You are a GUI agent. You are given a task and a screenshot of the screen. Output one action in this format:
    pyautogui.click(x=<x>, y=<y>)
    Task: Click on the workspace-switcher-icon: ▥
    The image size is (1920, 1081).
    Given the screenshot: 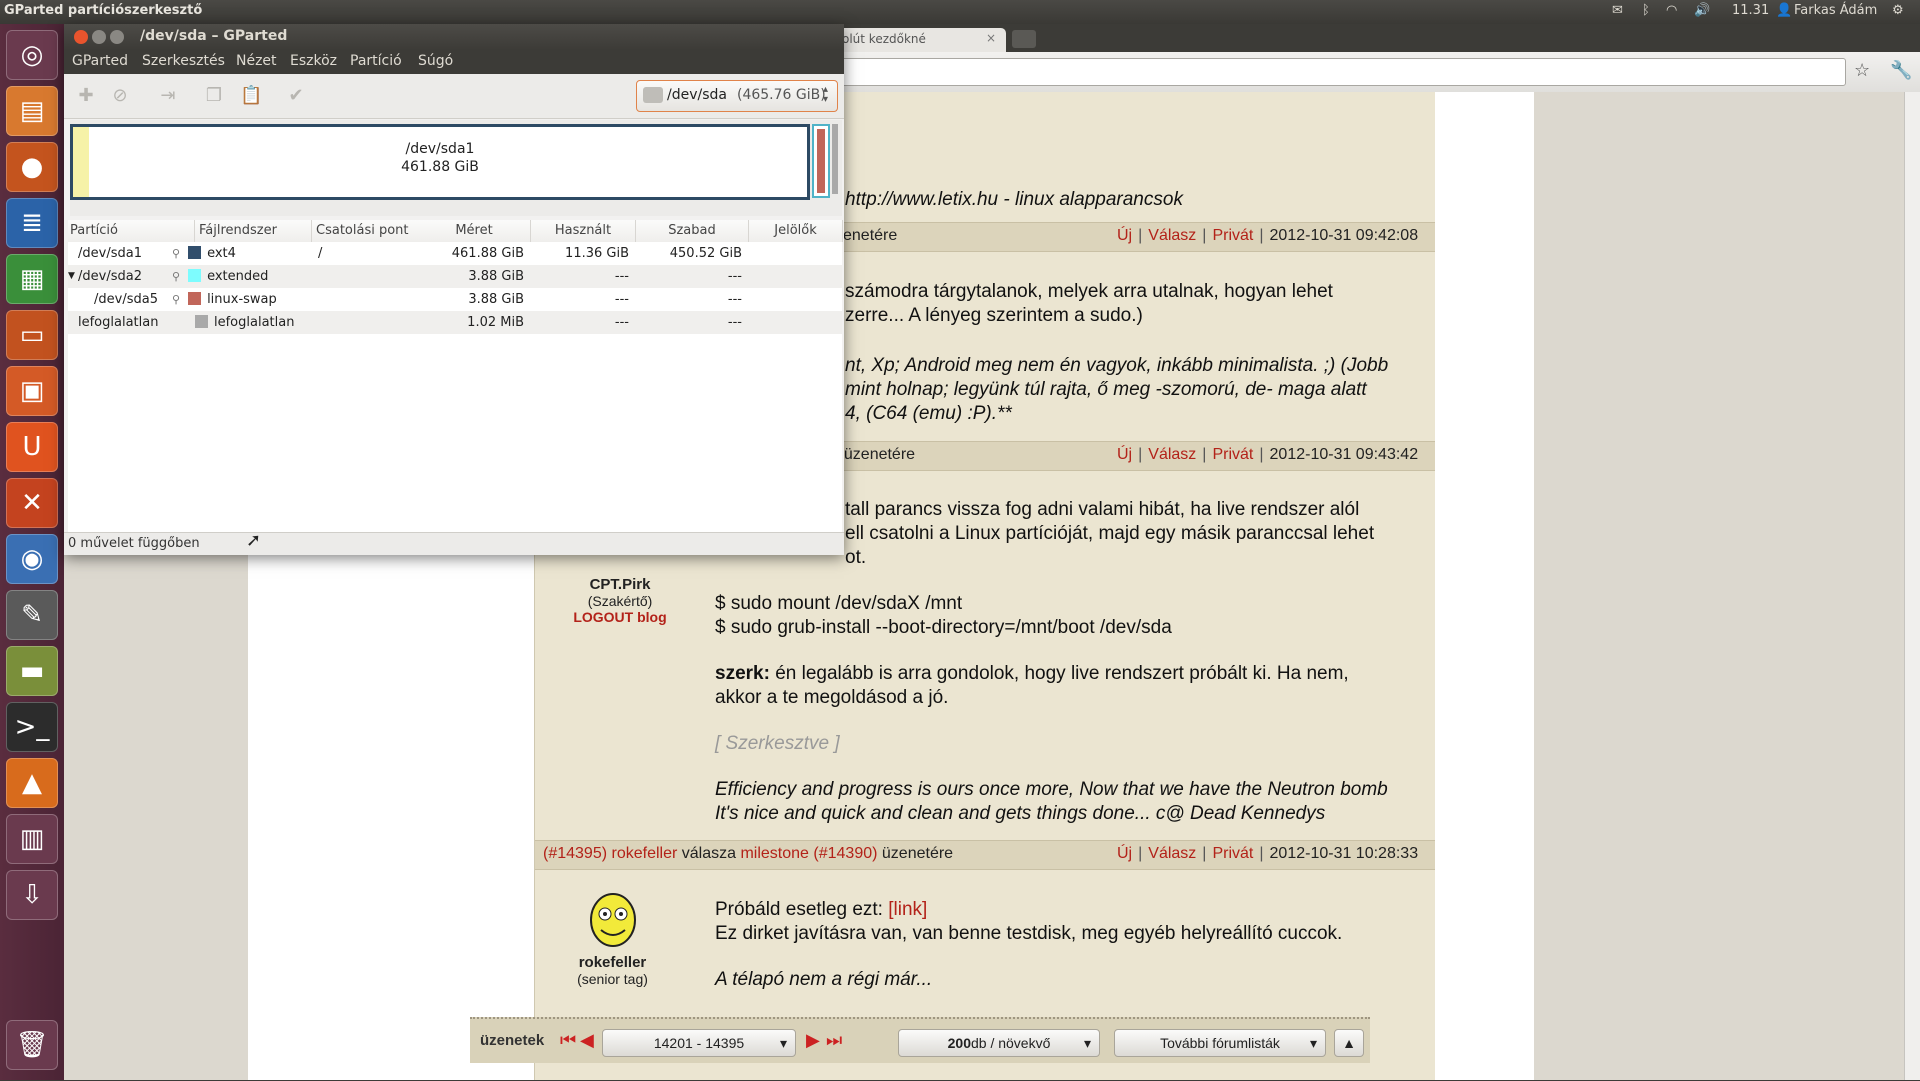 What is the action you would take?
    pyautogui.click(x=32, y=839)
    